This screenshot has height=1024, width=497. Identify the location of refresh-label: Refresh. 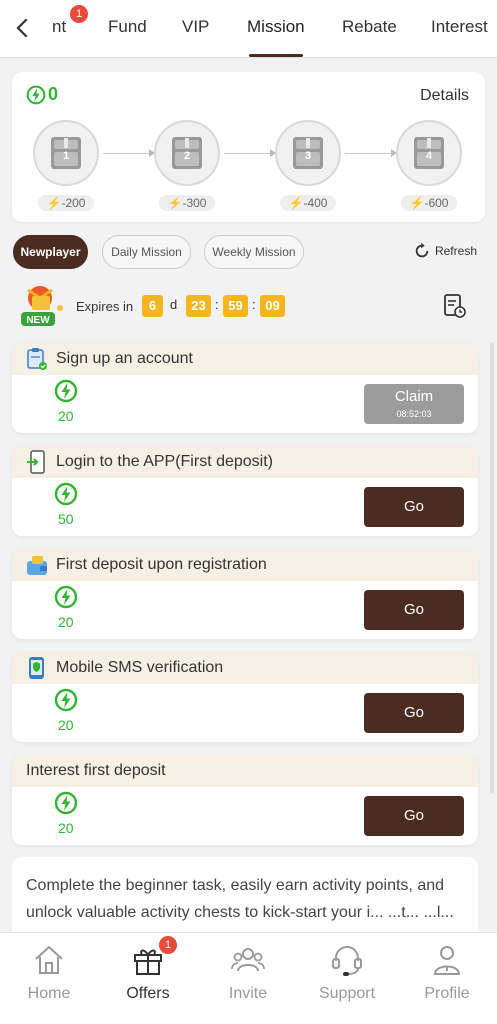
(455, 251).